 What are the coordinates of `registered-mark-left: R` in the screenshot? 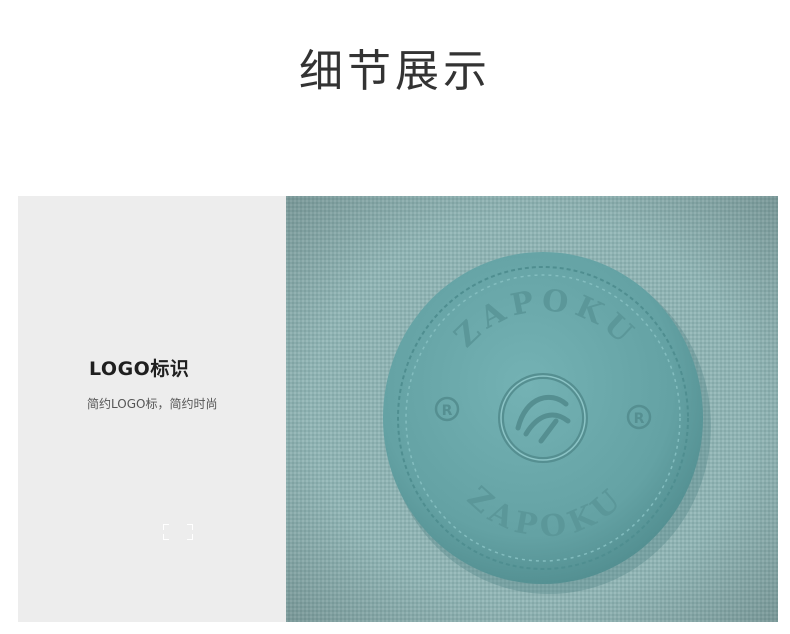 It's located at (447, 411).